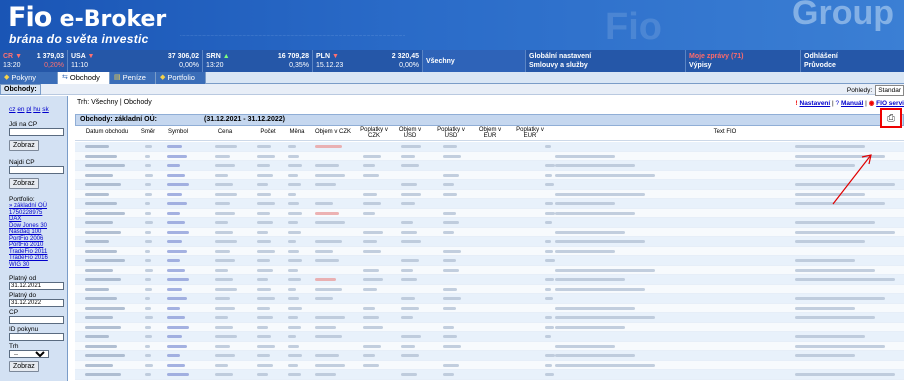 The height and width of the screenshot is (381, 904). Describe the element at coordinates (743, 65) in the screenshot. I see `statements-link: Výpisy` at that location.